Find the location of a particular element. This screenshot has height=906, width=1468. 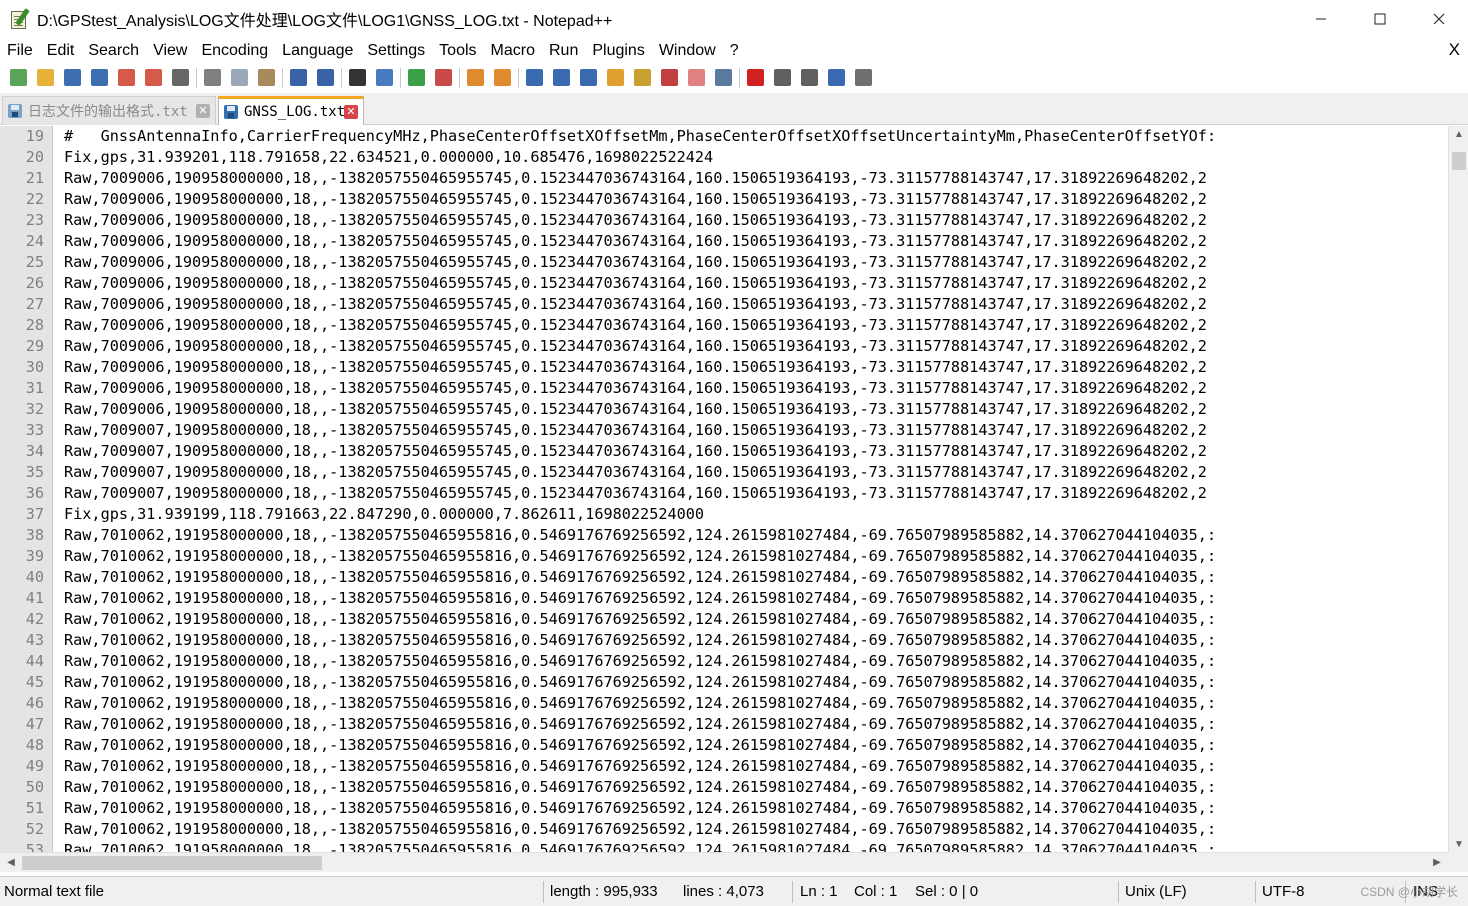

zoom-out-button is located at coordinates (443, 78).